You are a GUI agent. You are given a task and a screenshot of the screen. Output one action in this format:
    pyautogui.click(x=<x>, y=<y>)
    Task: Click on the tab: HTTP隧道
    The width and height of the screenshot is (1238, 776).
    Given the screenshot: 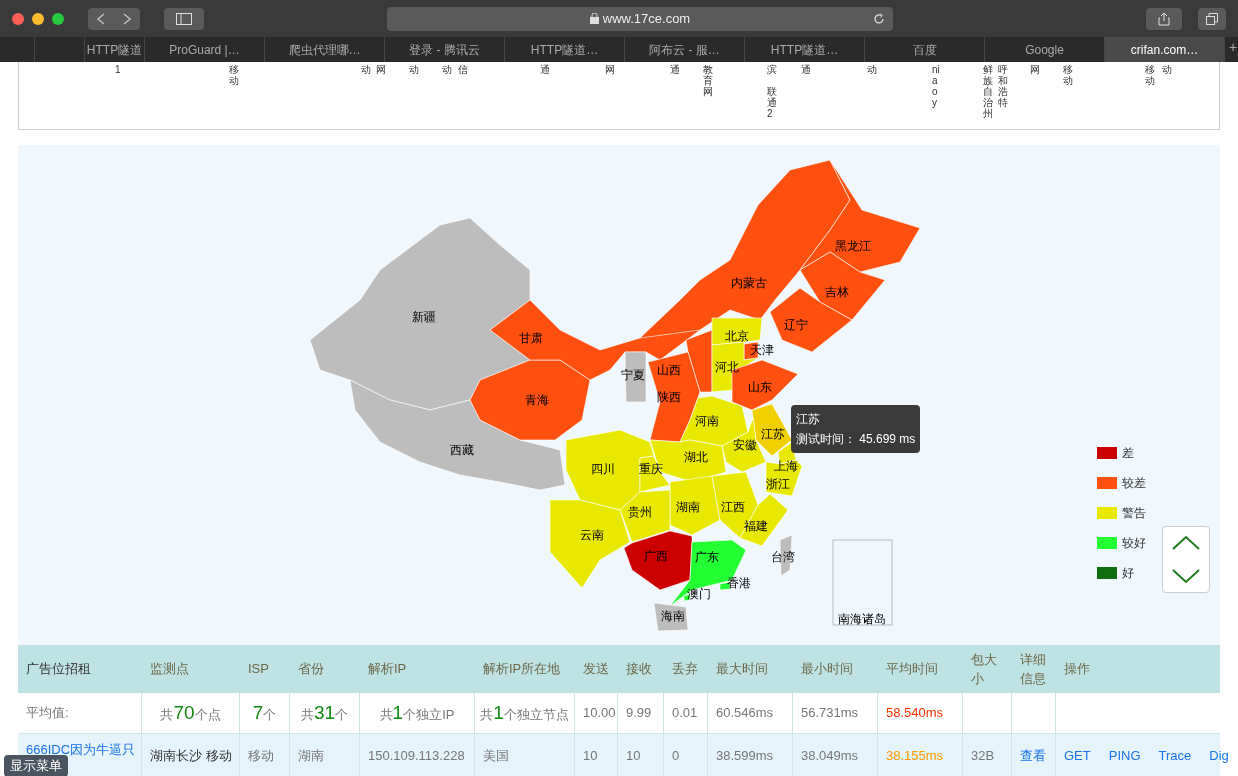 What is the action you would take?
    pyautogui.click(x=115, y=49)
    